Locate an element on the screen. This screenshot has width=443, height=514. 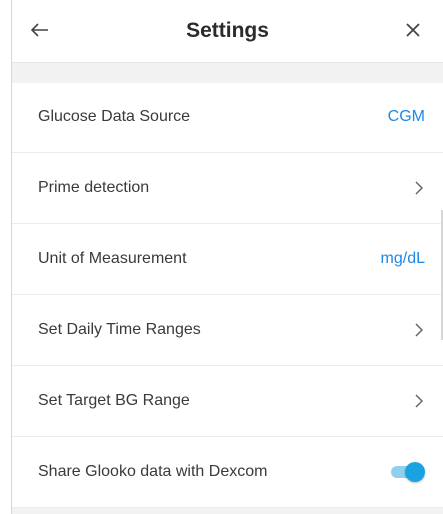
back-button is located at coordinates (40, 30).